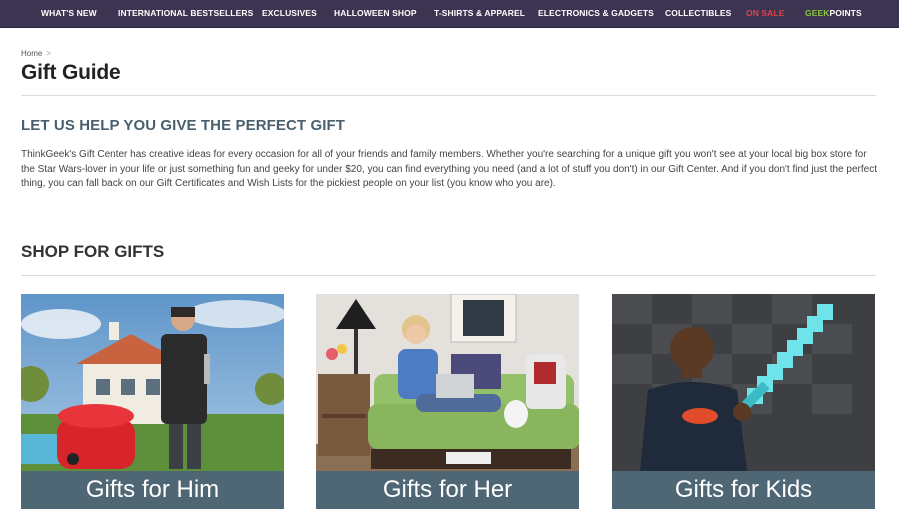 This screenshot has width=899, height=529. I want to click on gifts-for-kids-image, so click(743, 383).